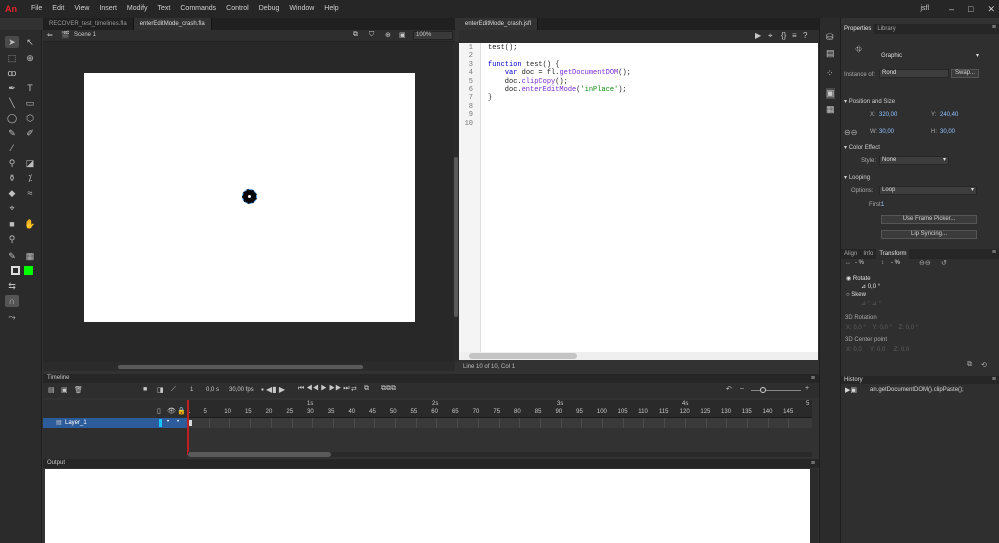 This screenshot has width=999, height=543. I want to click on clip-content-icon: ▣, so click(402, 35).